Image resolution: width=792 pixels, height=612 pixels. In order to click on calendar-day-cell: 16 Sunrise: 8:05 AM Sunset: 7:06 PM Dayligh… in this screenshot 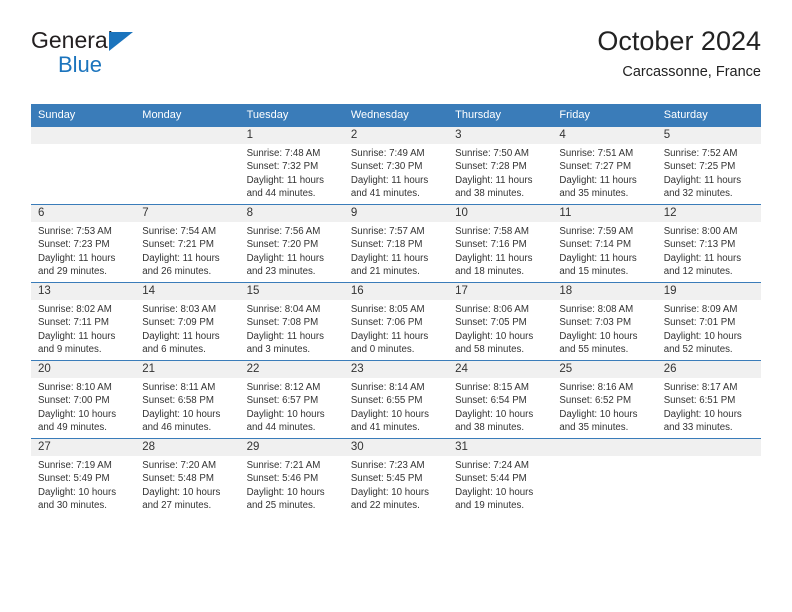, I will do `click(396, 321)`.